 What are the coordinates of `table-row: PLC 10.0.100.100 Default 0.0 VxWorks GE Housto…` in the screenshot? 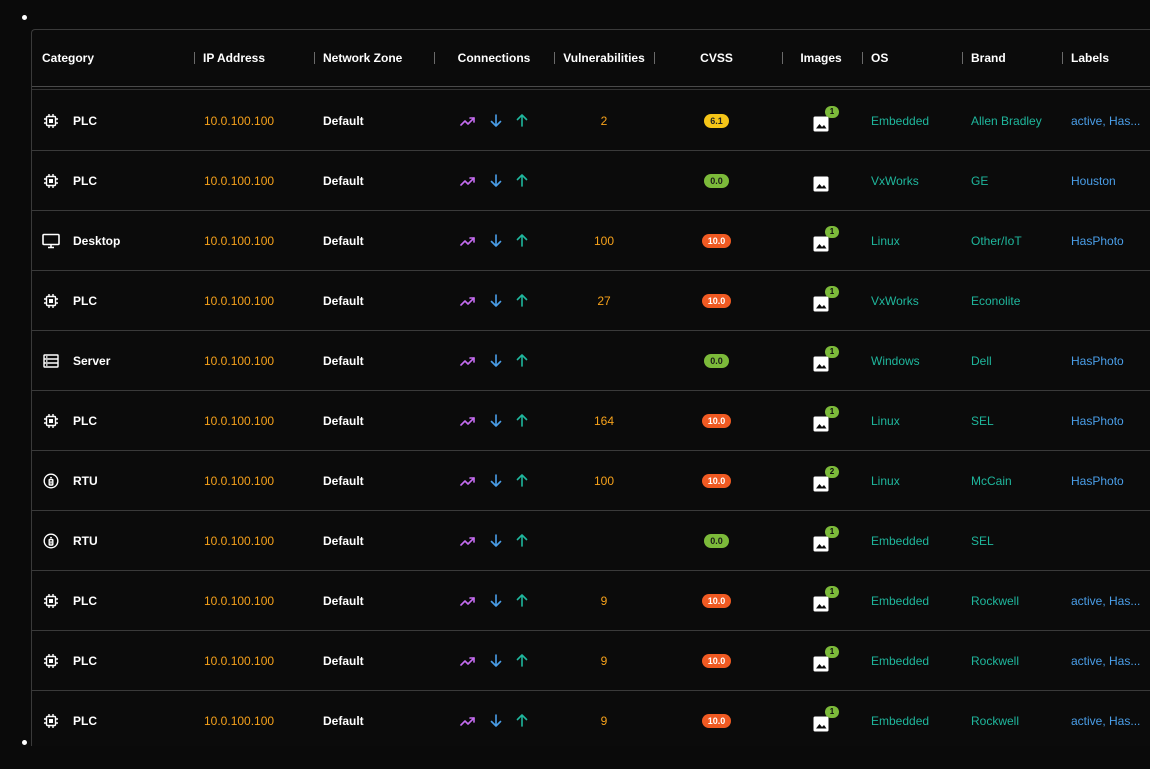 It's located at (591, 181).